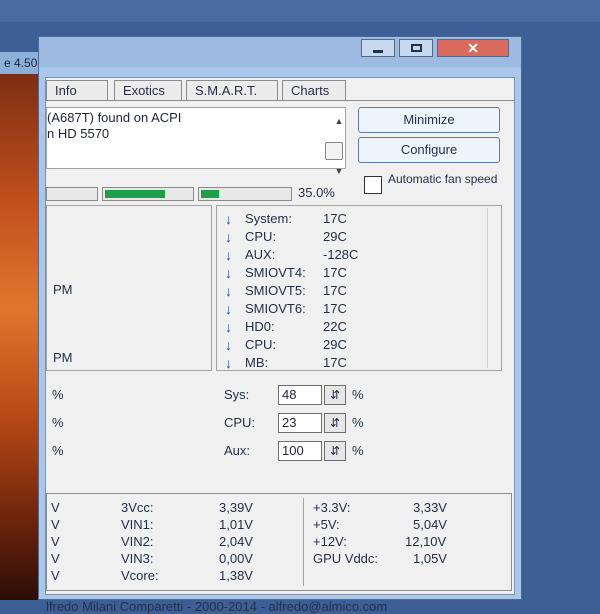 The image size is (600, 614). What do you see at coordinates (300, 423) in the screenshot?
I see `speed-input: 23` at bounding box center [300, 423].